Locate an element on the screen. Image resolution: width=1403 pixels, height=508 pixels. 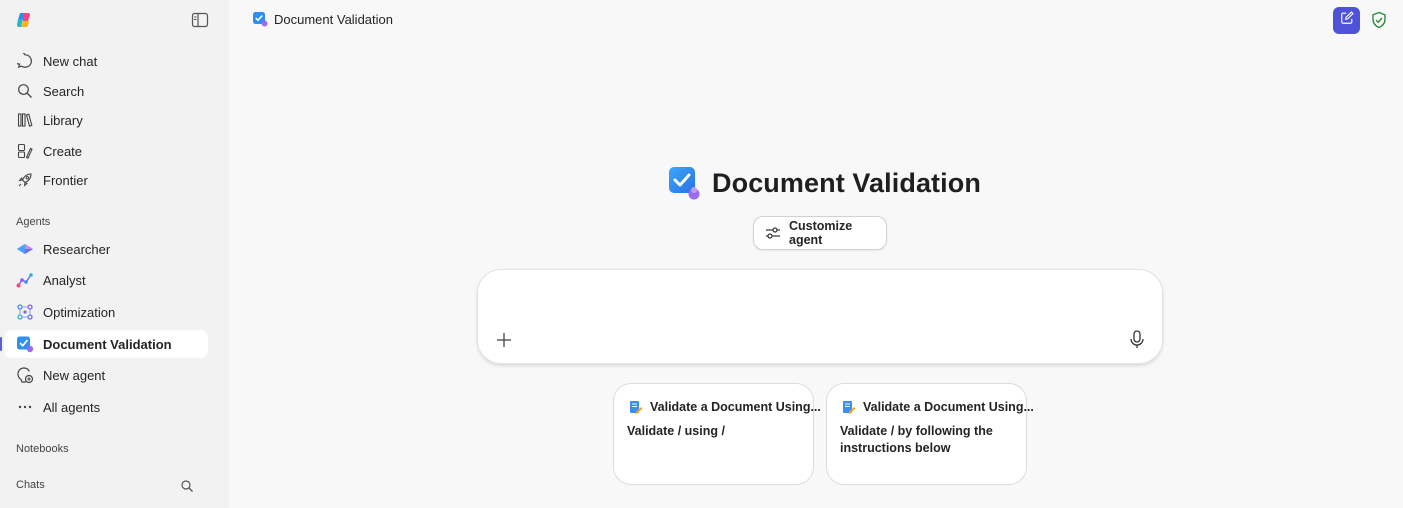
notebooks-section-label: Notebooks is located at coordinates (42, 449).